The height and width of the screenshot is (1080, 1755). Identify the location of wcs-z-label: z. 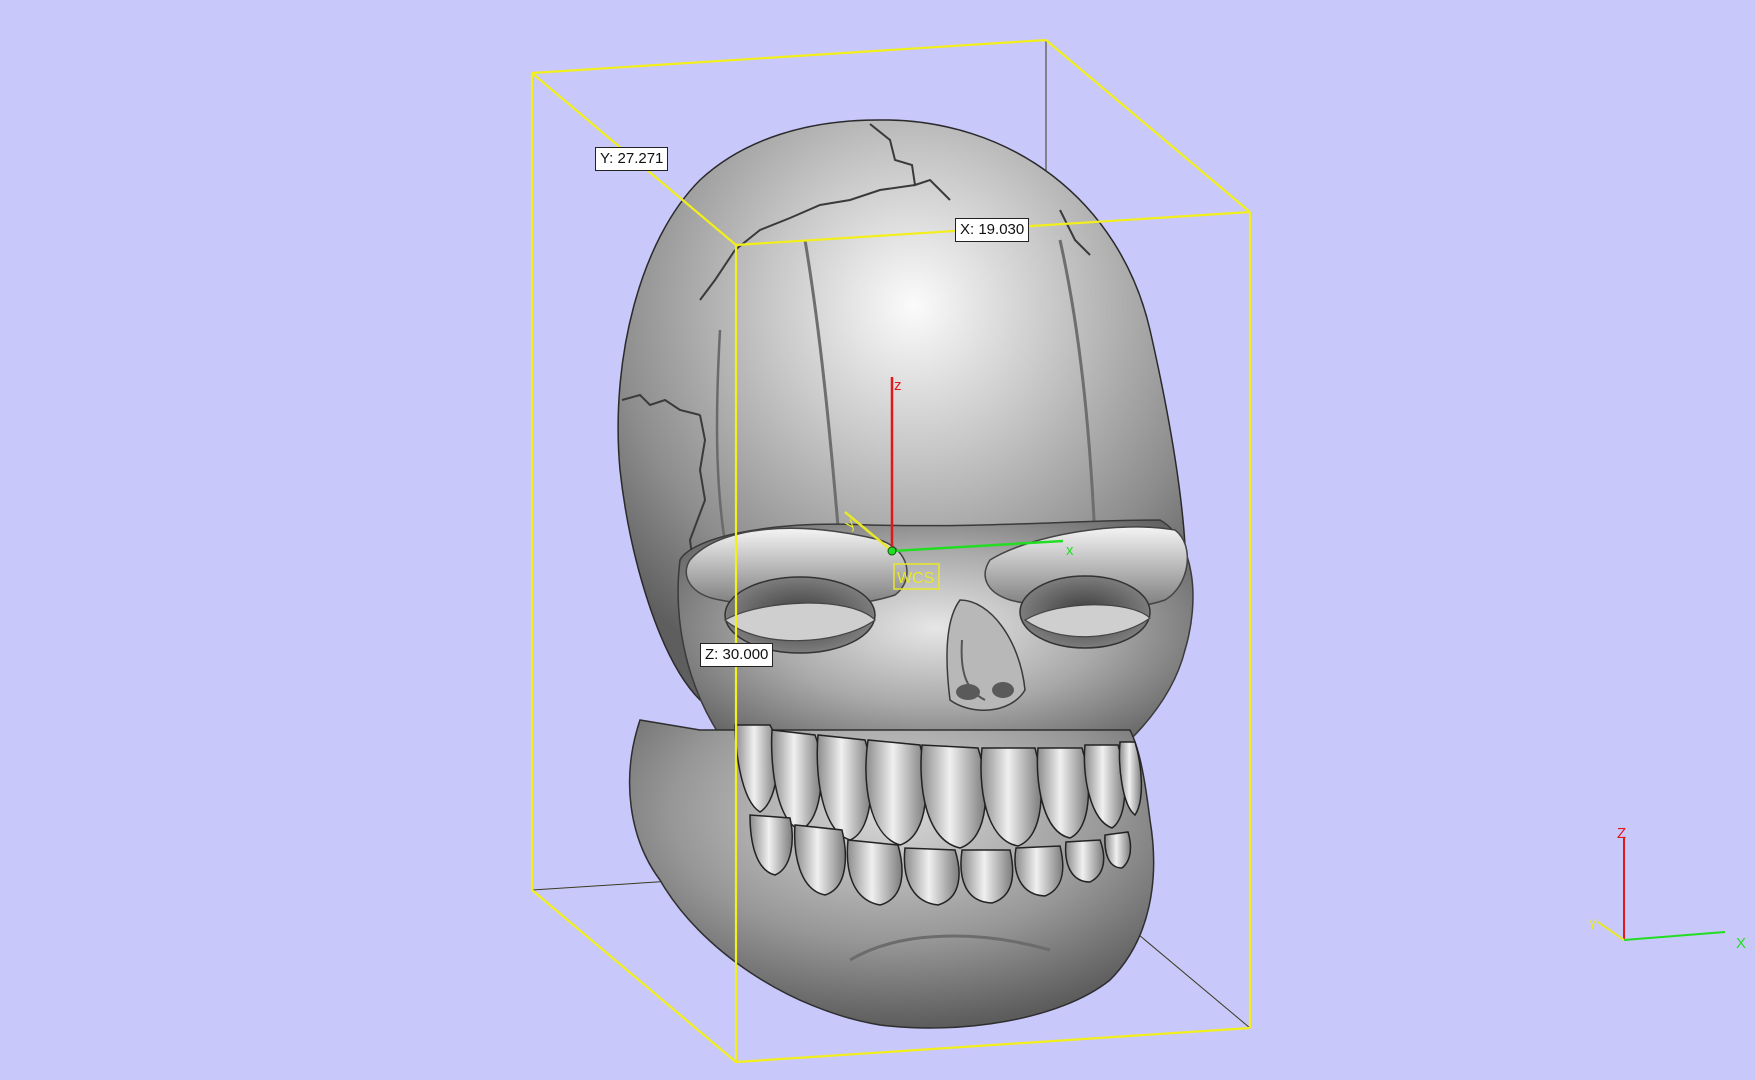
(898, 385).